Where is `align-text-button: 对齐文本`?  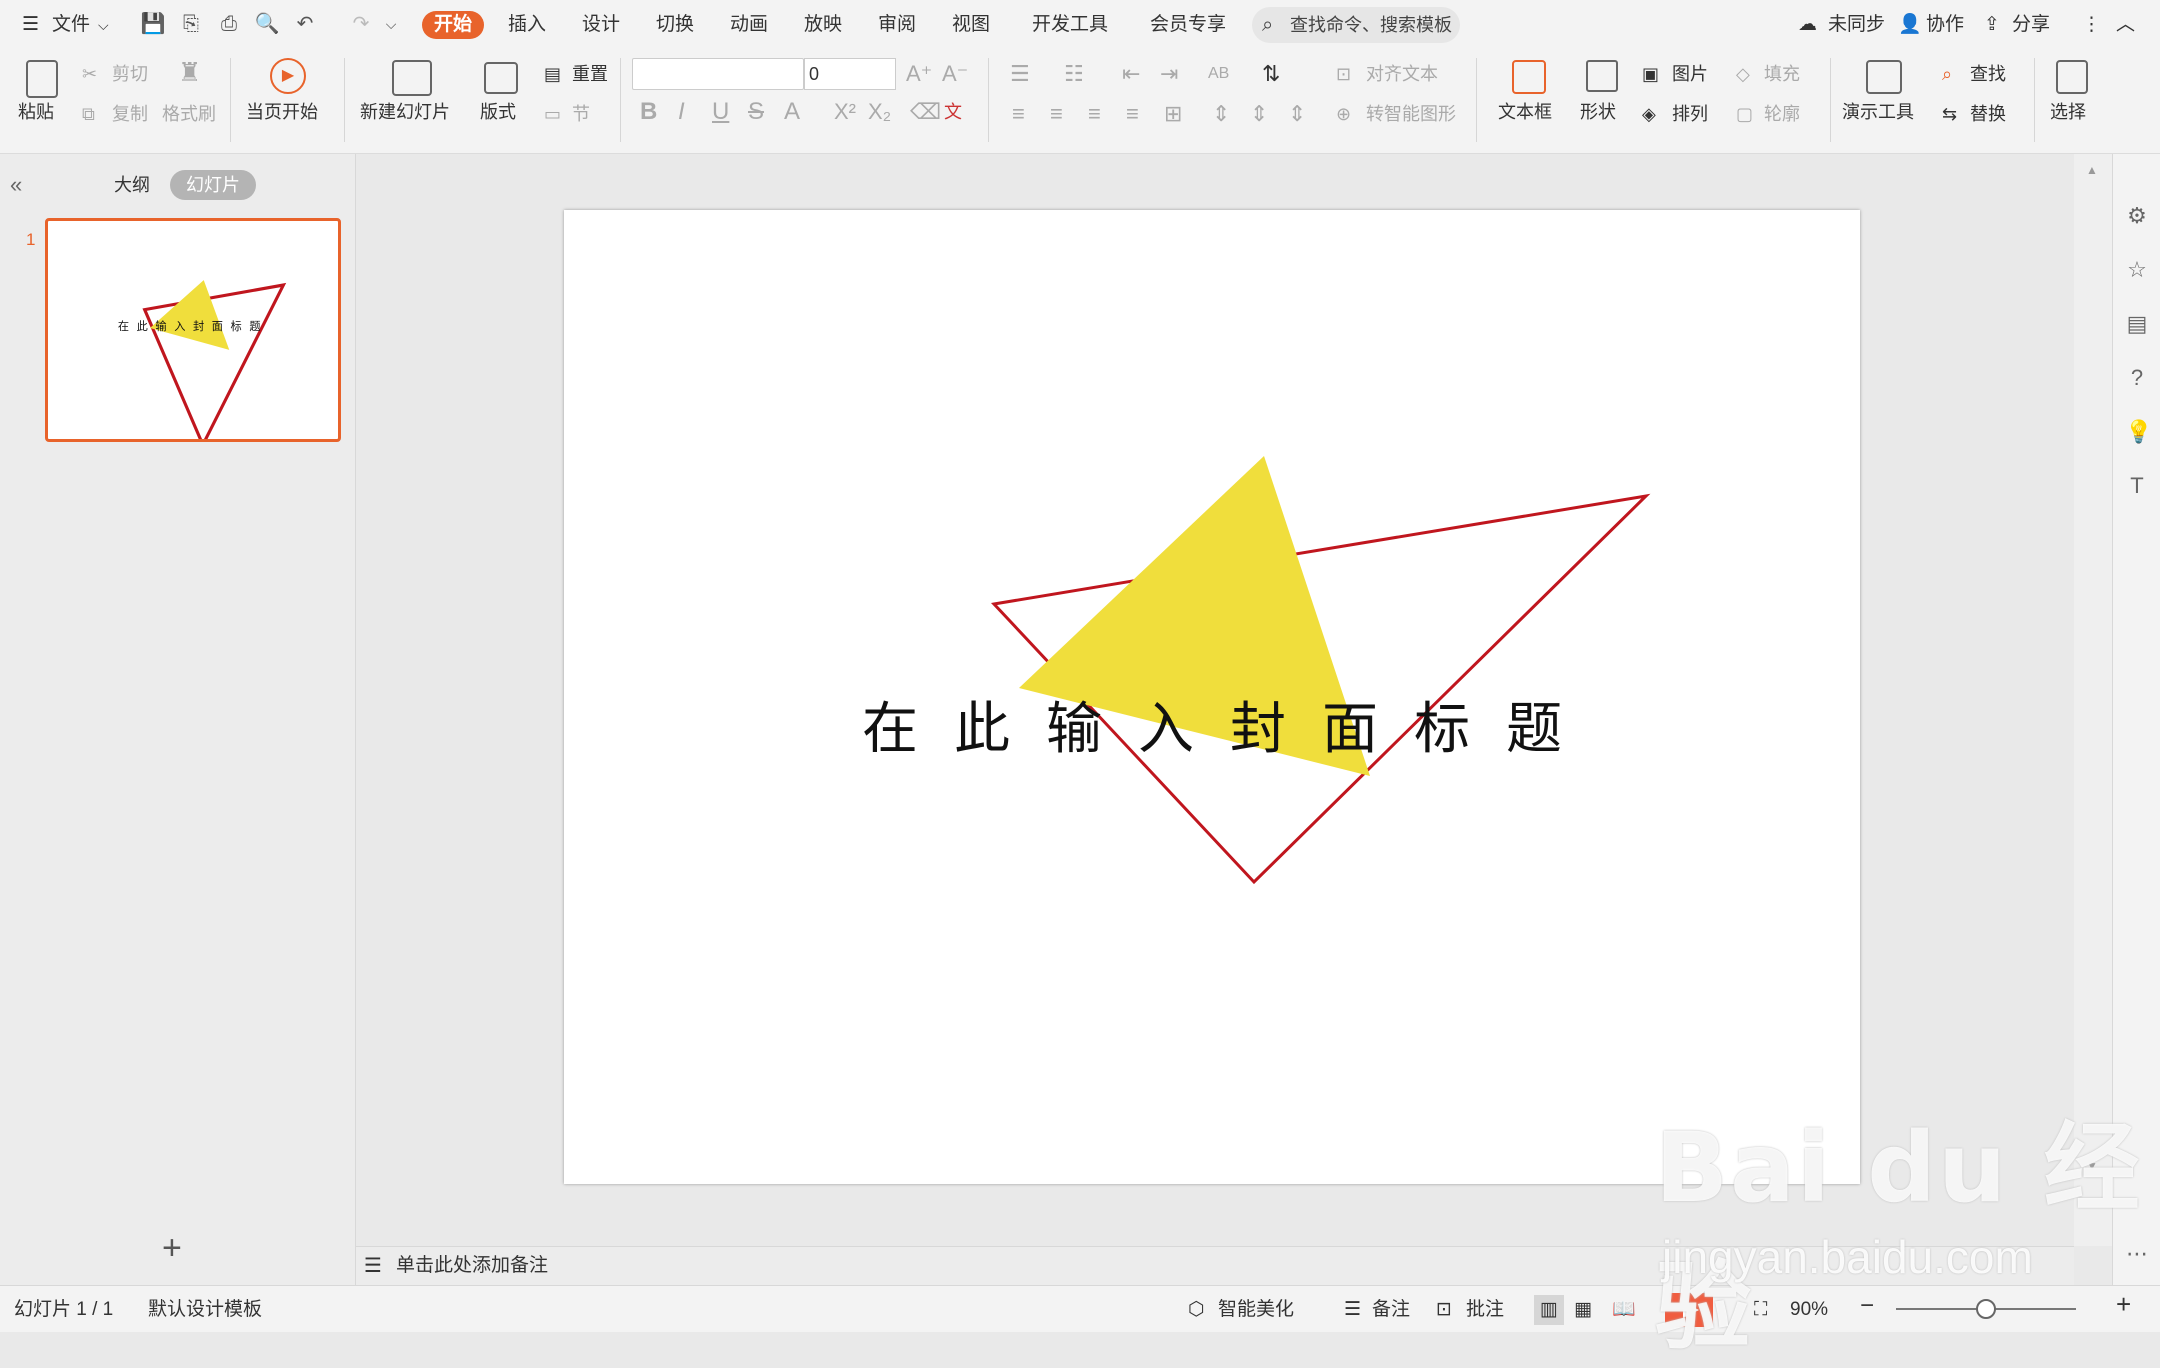 align-text-button: 对齐文本 is located at coordinates (1402, 74).